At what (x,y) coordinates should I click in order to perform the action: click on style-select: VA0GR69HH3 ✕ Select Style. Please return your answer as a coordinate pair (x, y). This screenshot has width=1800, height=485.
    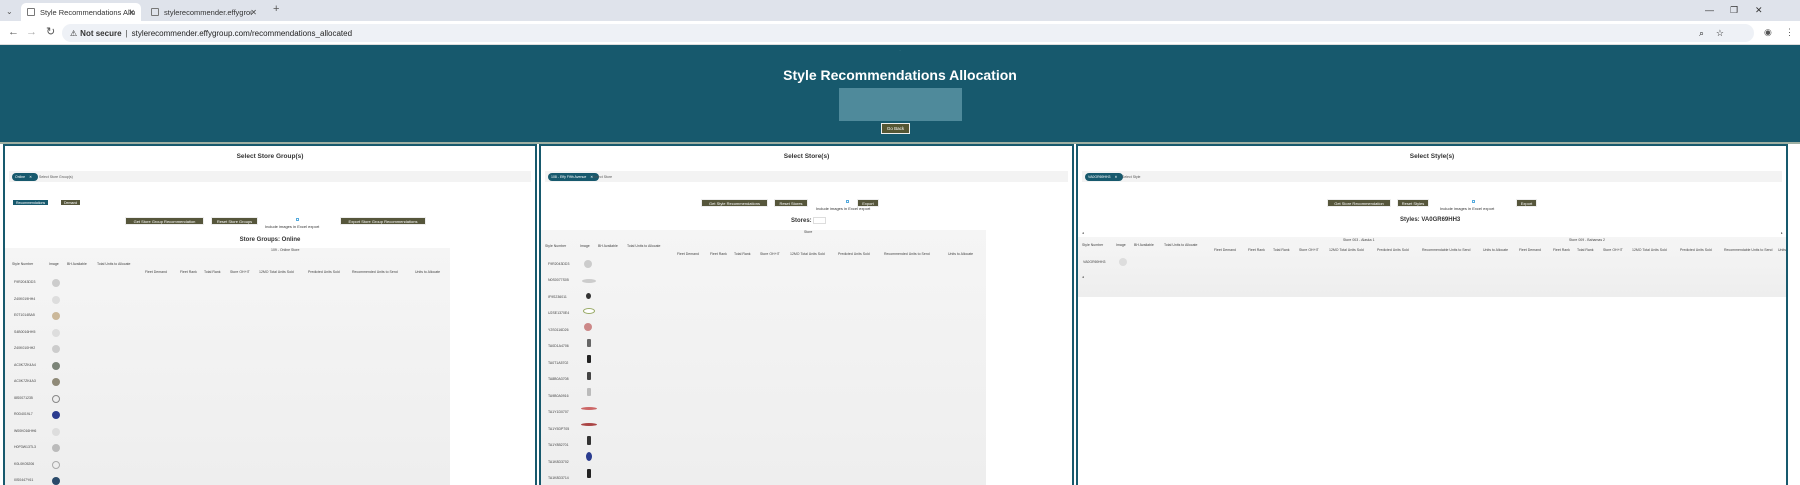
    Looking at the image, I should click on (1432, 176).